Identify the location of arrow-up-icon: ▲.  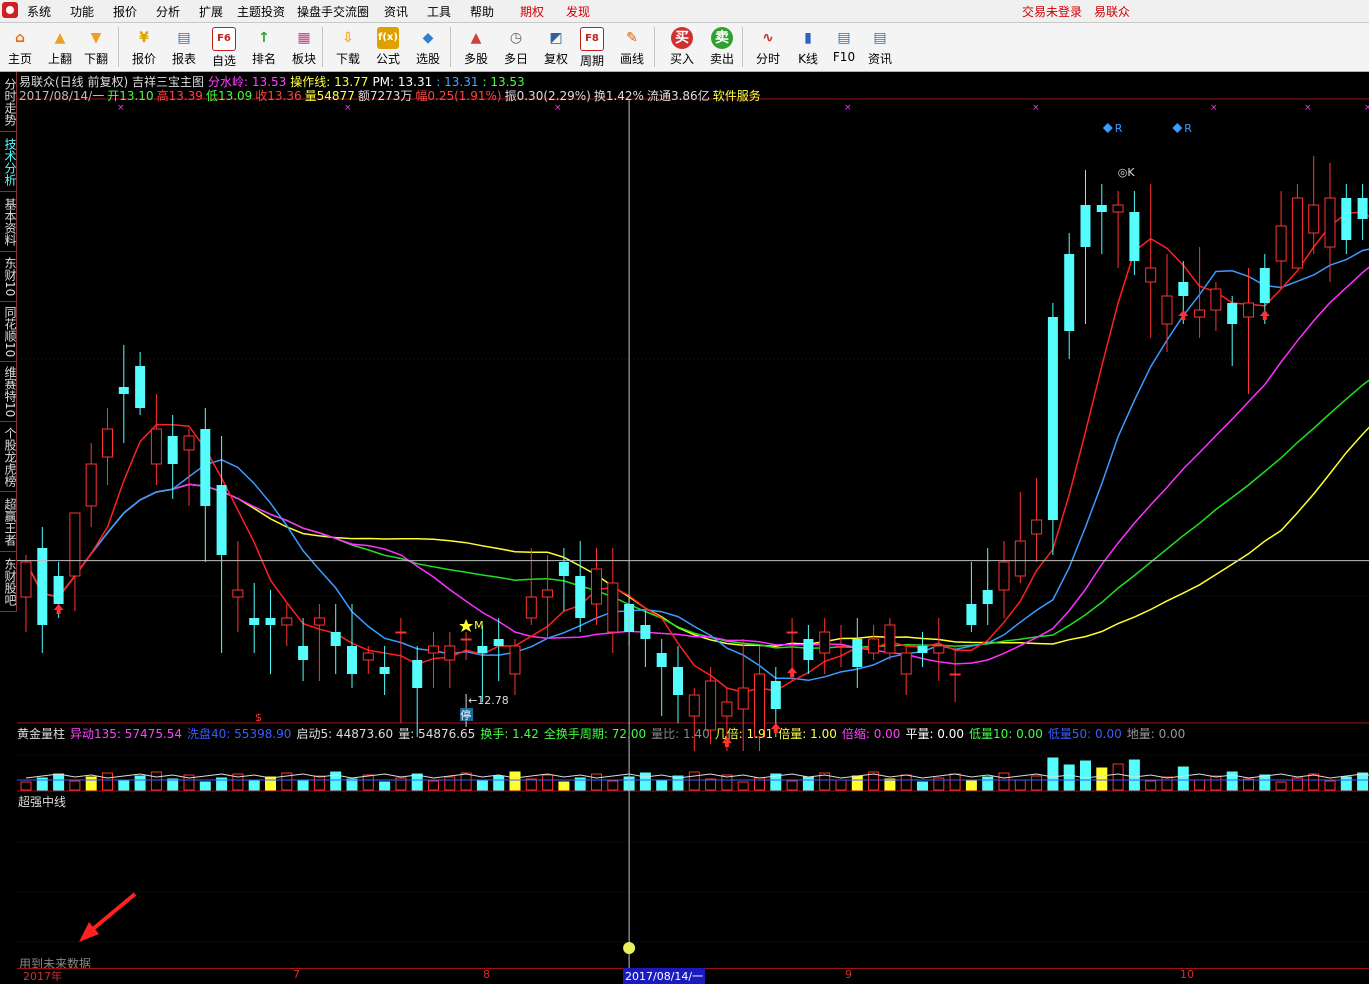
(60, 38).